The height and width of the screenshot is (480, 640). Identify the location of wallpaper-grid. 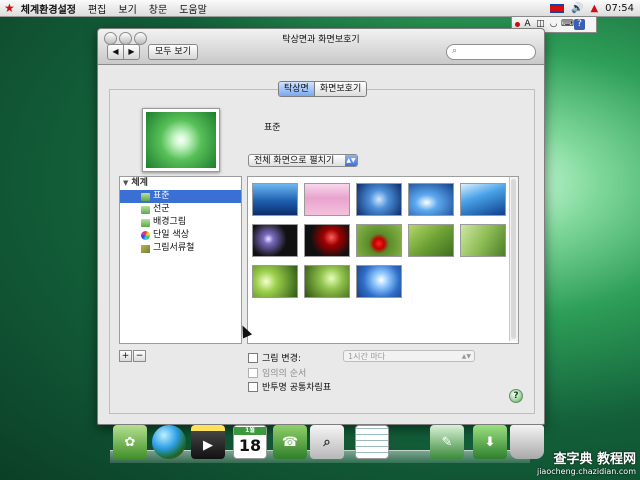
(383, 260).